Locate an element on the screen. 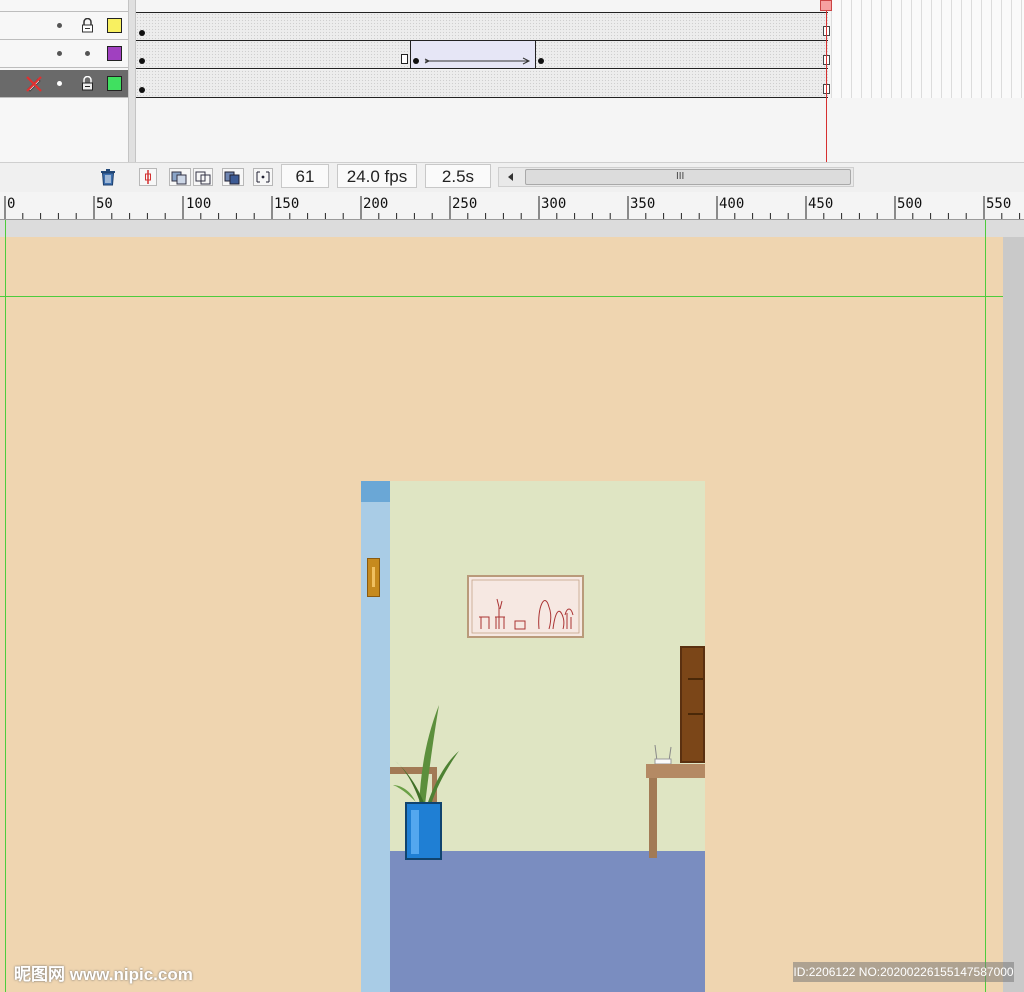  timeline-status-bar: 61 24.0 fps 2.5s III is located at coordinates (512, 177).